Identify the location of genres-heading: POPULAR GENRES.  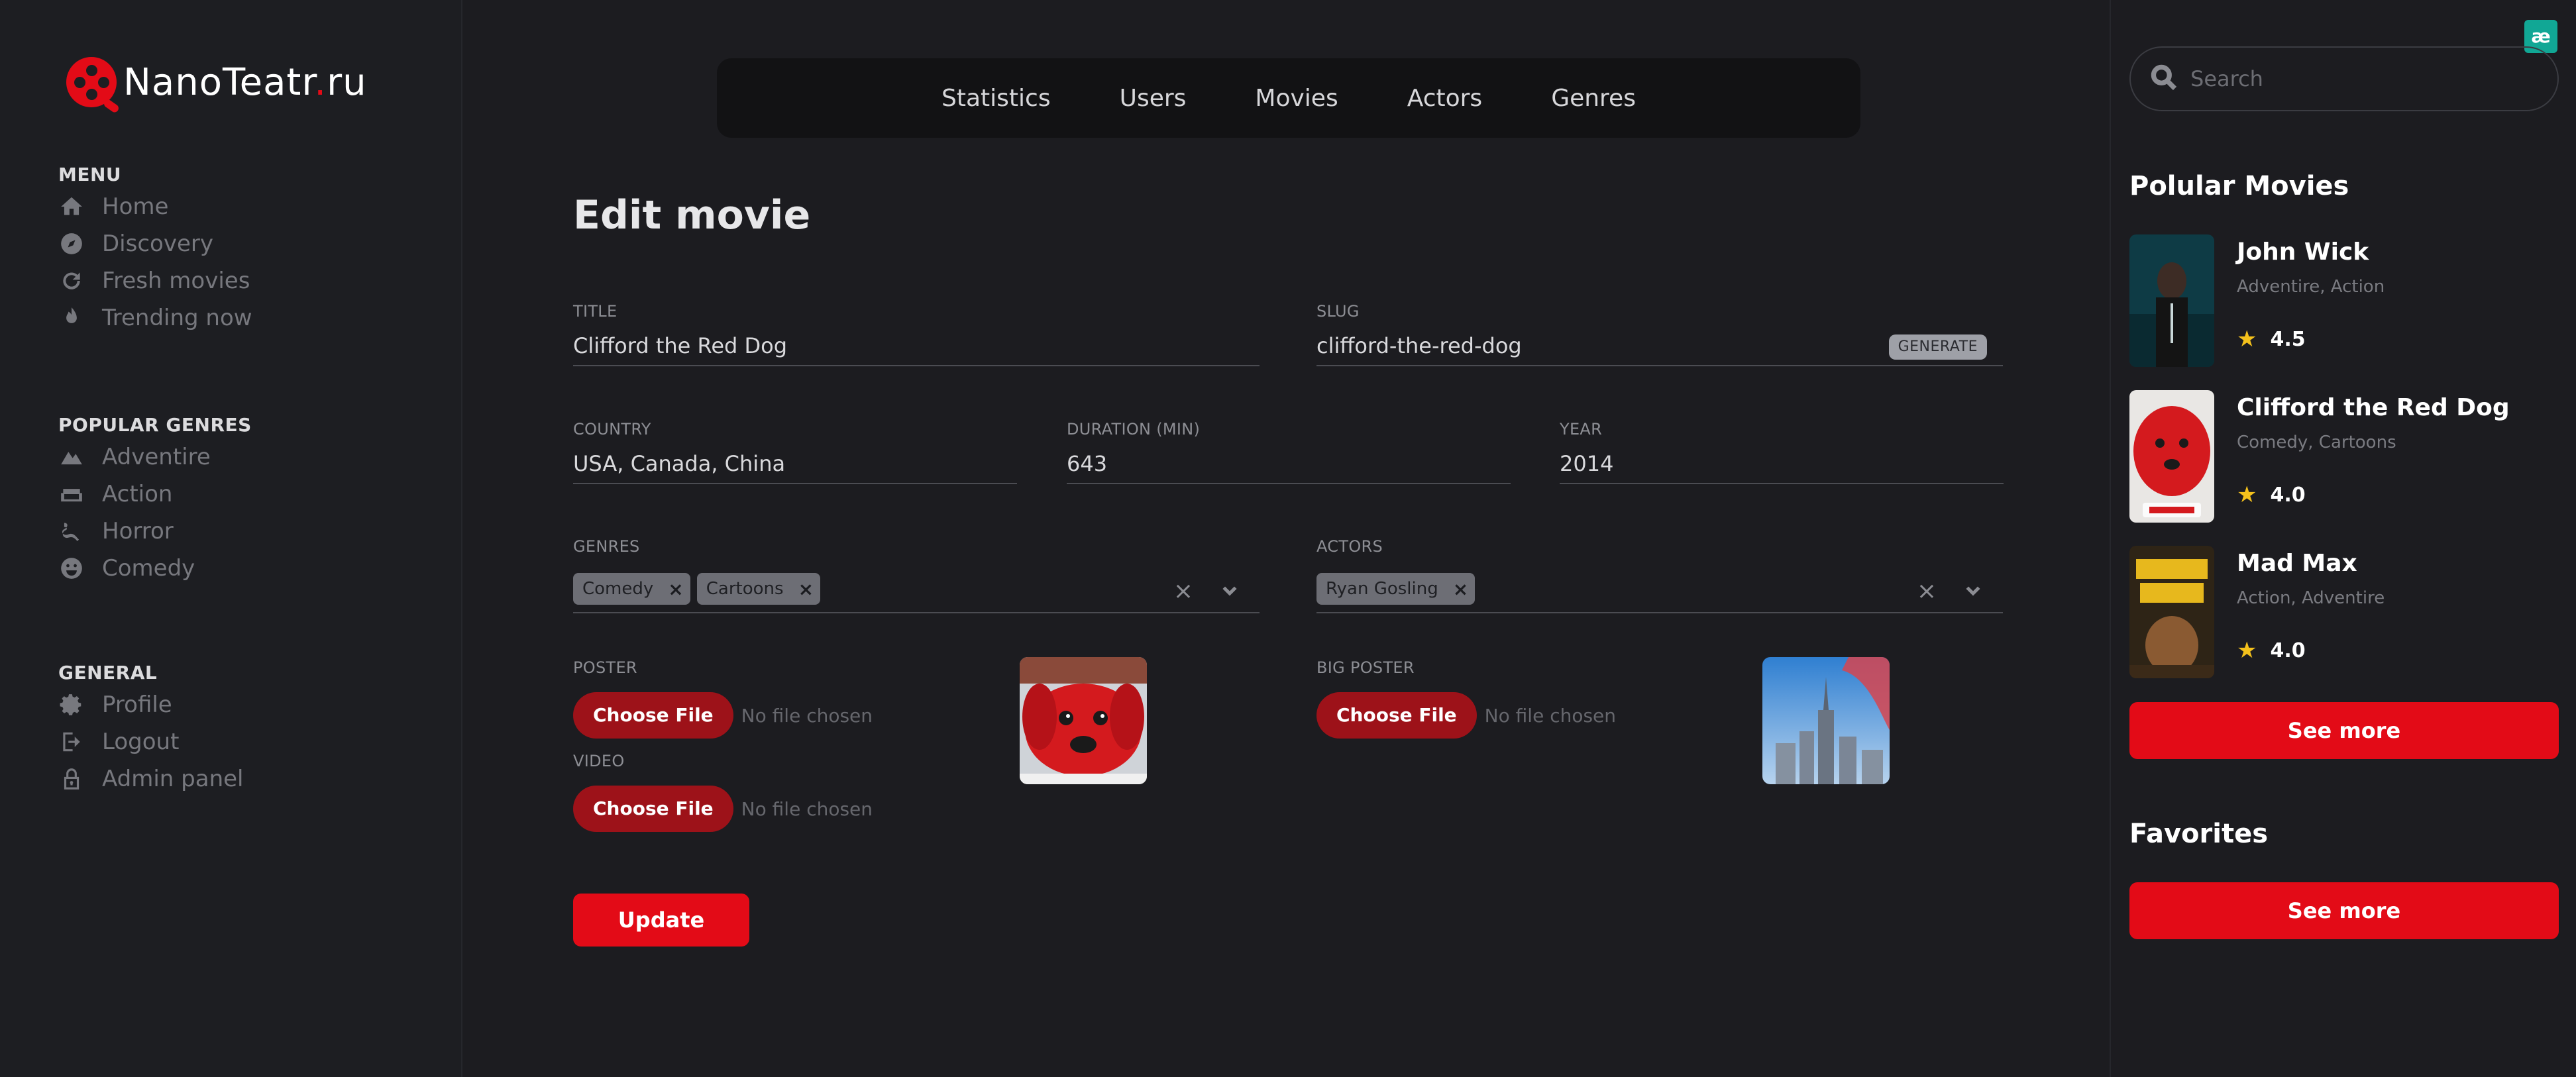
(155, 425).